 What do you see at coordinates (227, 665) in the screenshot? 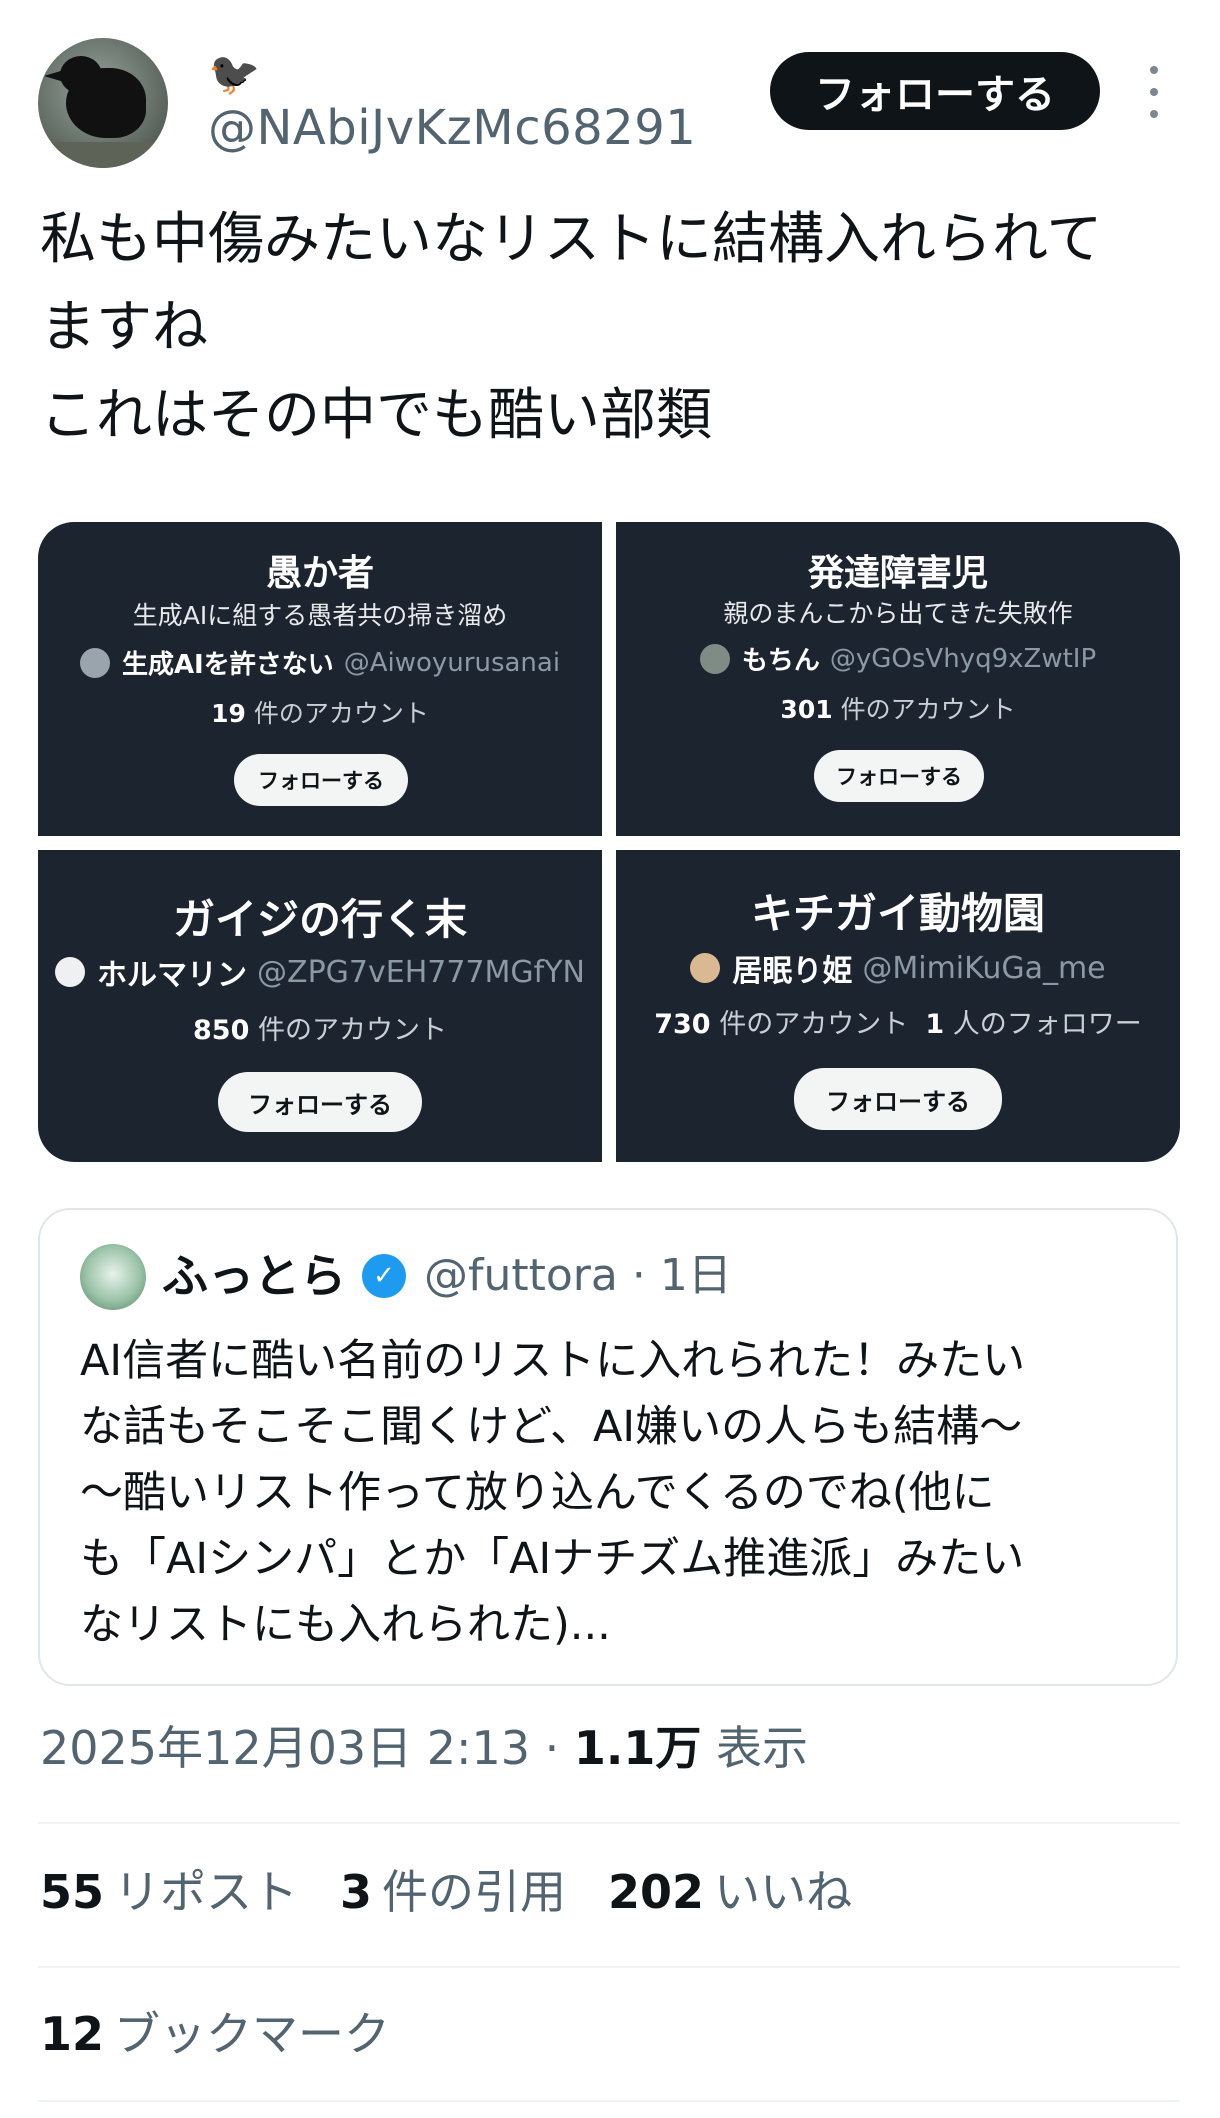
I see `owner-name: 生成AIを許さない` at bounding box center [227, 665].